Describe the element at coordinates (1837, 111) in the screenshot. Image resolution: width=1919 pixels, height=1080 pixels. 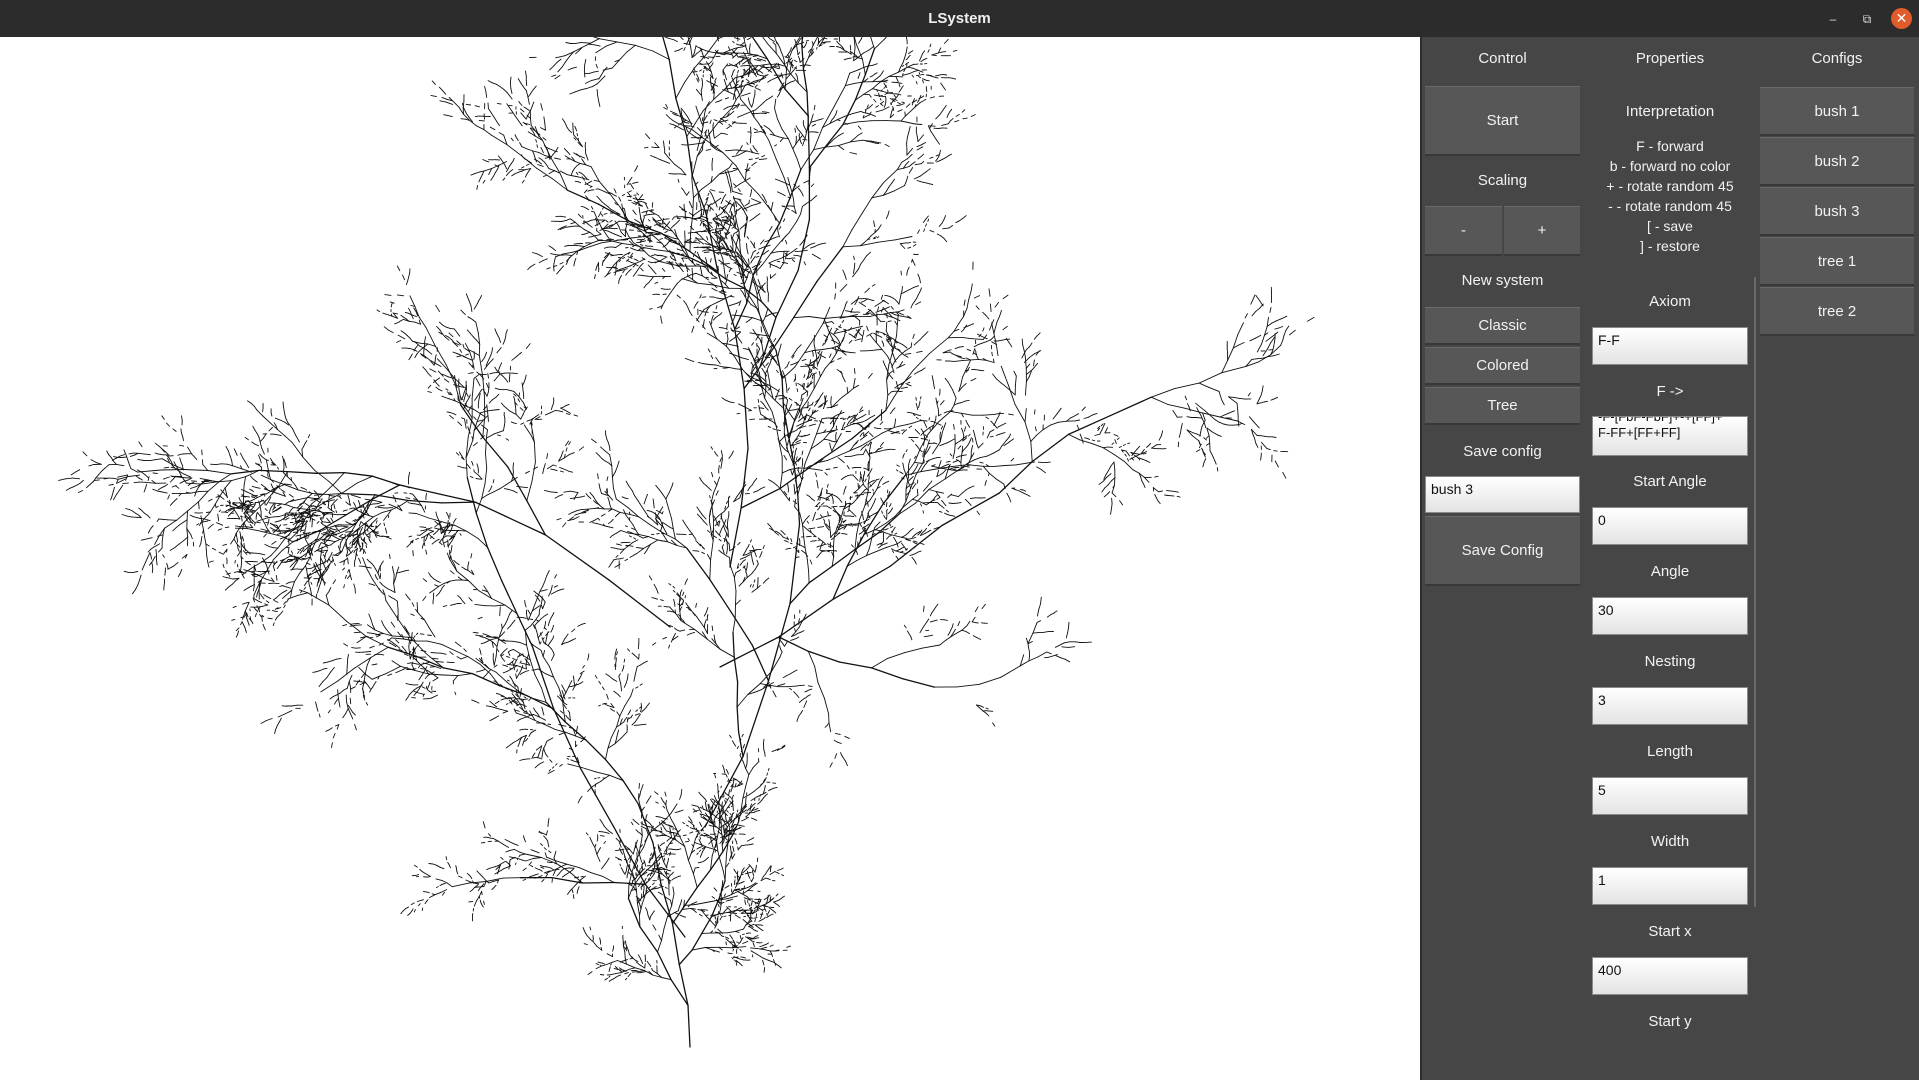
I see `config-item: bush 1` at that location.